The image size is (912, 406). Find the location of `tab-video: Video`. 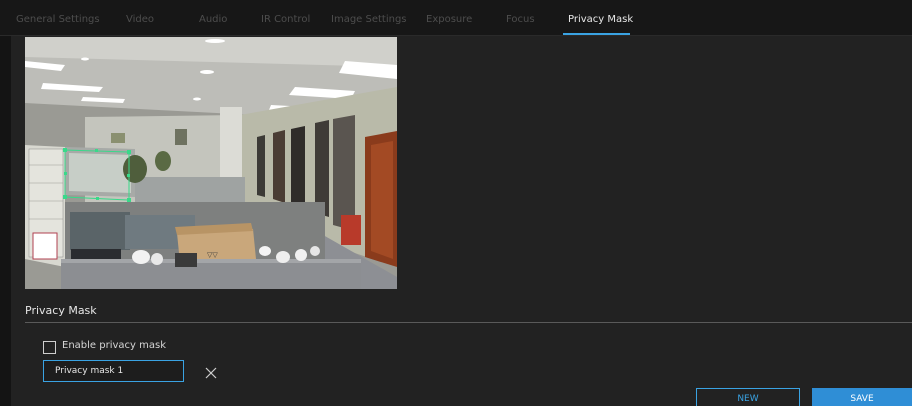

tab-video: Video is located at coordinates (140, 18).